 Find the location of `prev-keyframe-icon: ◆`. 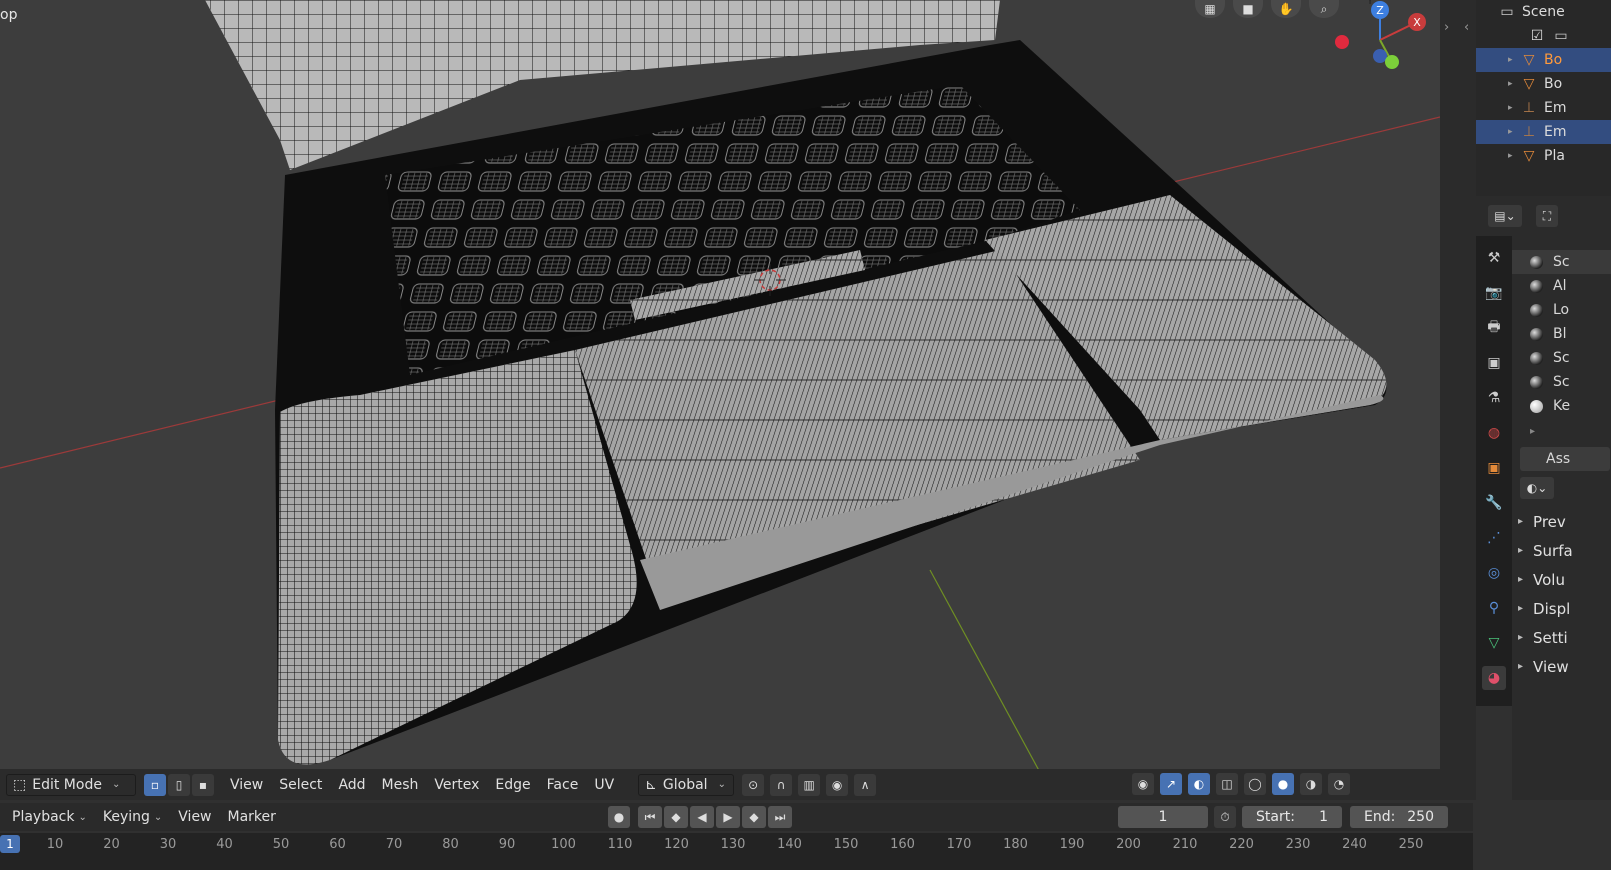

prev-keyframe-icon: ◆ is located at coordinates (676, 817).